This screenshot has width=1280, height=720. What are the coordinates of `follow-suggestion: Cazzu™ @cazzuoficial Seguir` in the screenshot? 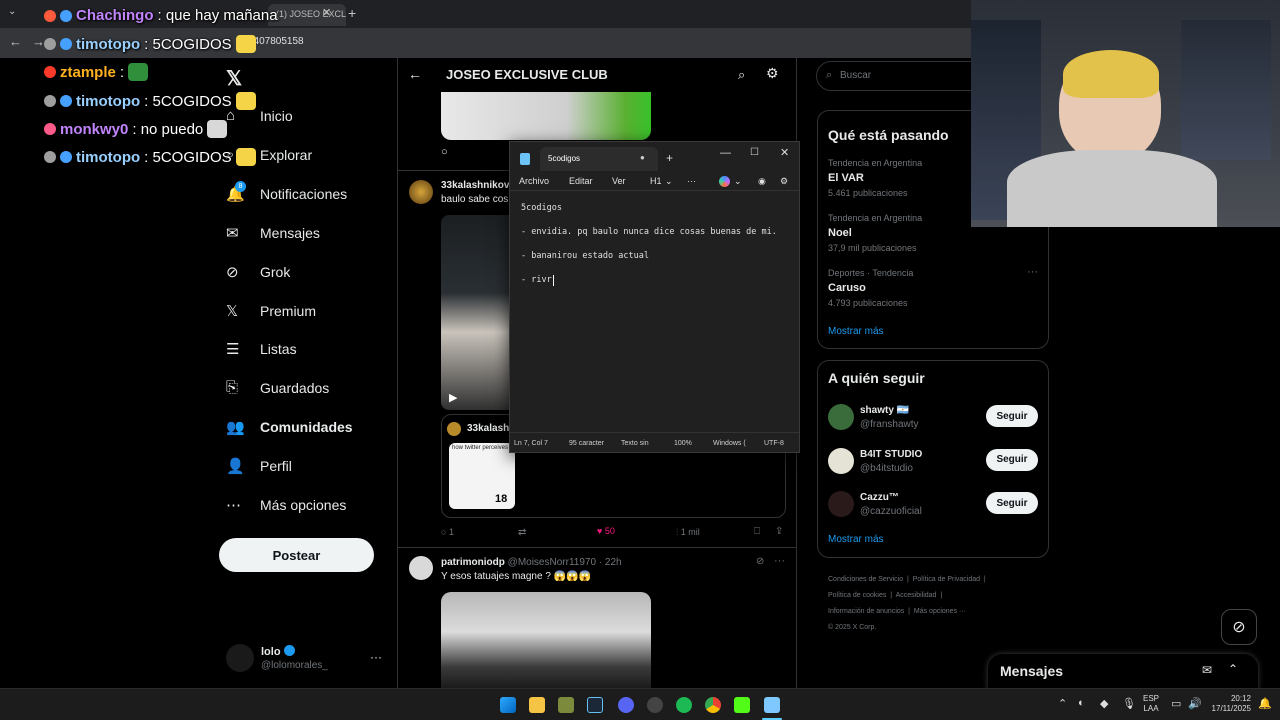 It's located at (933, 507).